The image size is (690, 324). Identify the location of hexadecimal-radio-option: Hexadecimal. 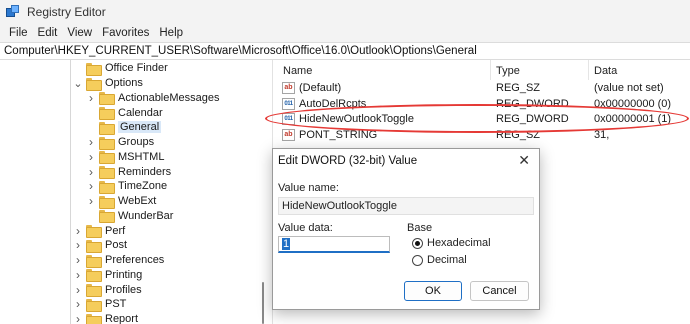
(451, 243).